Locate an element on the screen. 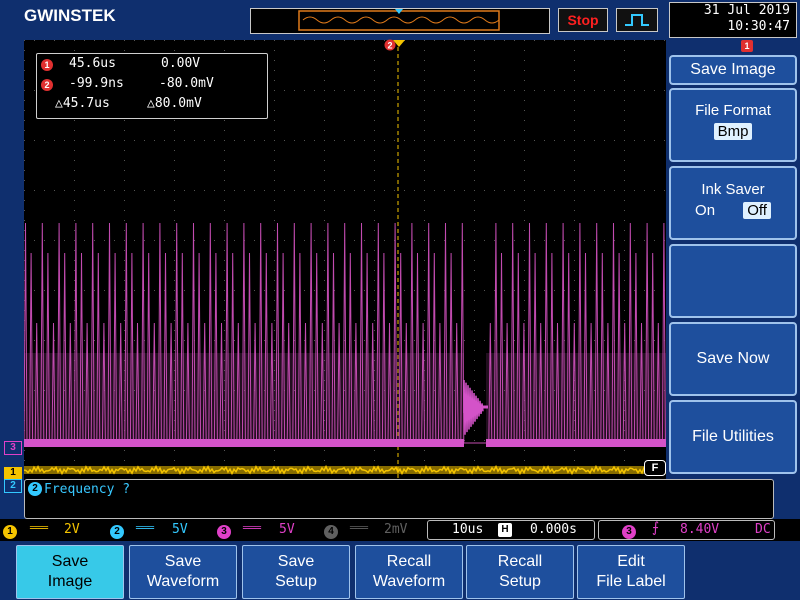  side-menu-title: Save Image is located at coordinates (733, 70).